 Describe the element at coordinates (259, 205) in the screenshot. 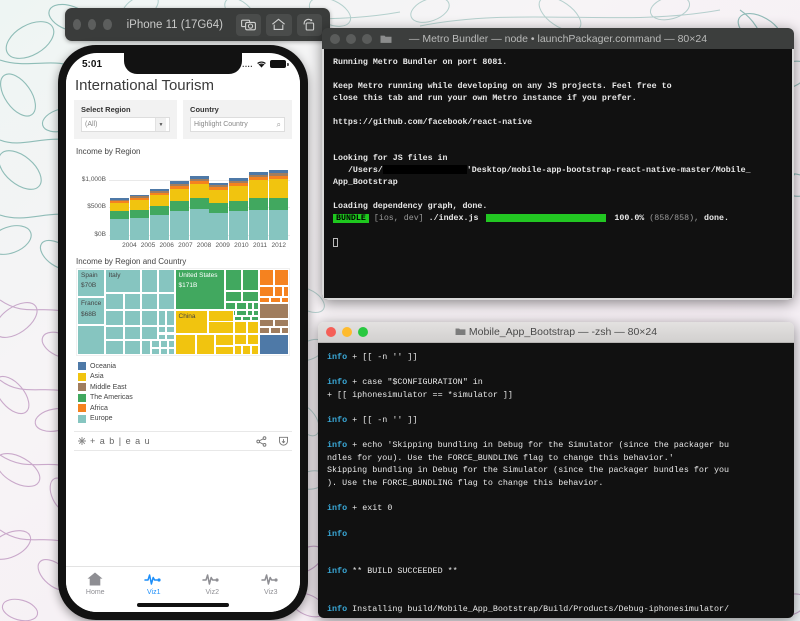

I see `bar-2011` at that location.